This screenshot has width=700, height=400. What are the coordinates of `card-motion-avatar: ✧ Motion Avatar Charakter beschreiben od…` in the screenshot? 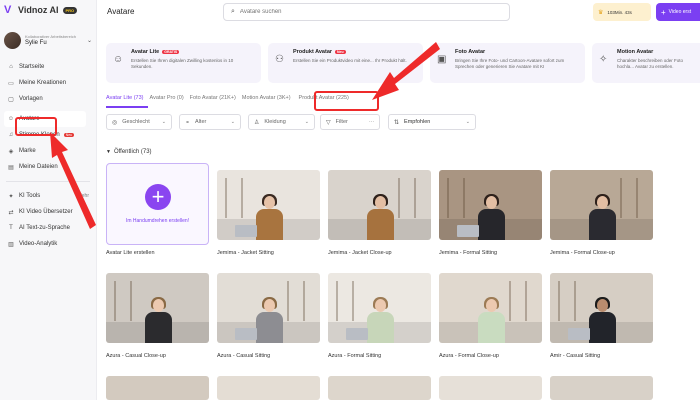 It's located at (646, 63).